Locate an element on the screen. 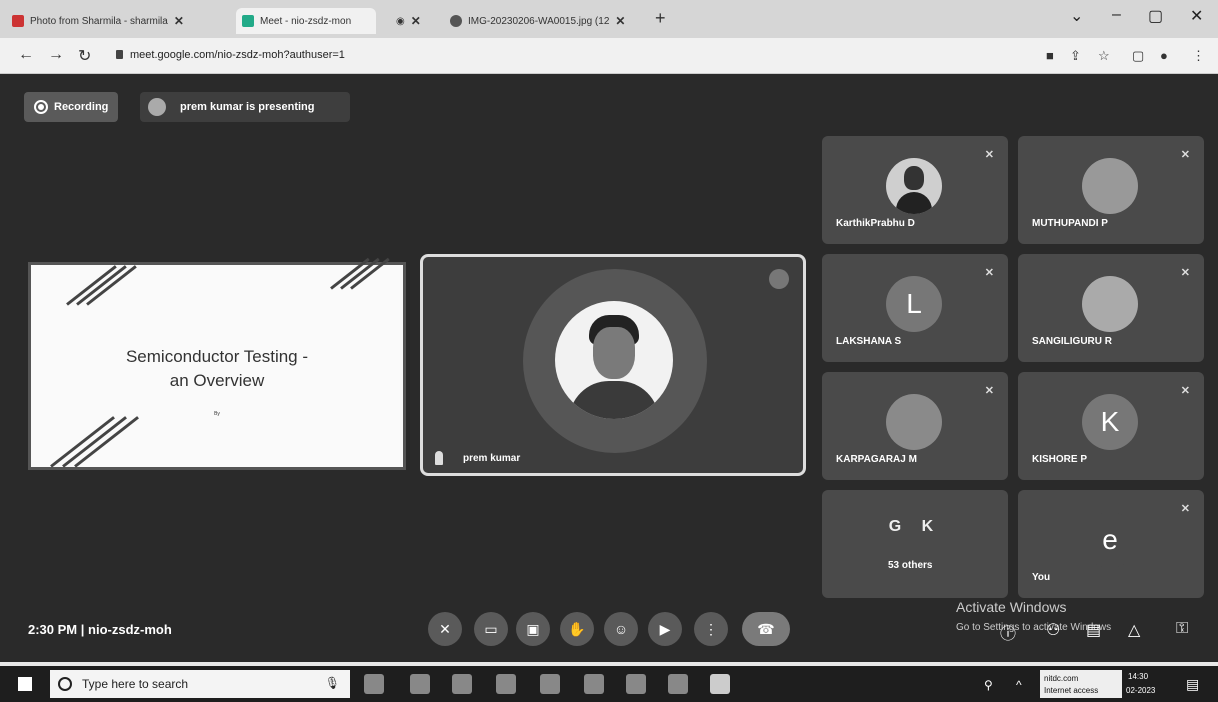 Image resolution: width=1218 pixels, height=702 pixels. clock-date: 02-2023 is located at coordinates (1140, 690).